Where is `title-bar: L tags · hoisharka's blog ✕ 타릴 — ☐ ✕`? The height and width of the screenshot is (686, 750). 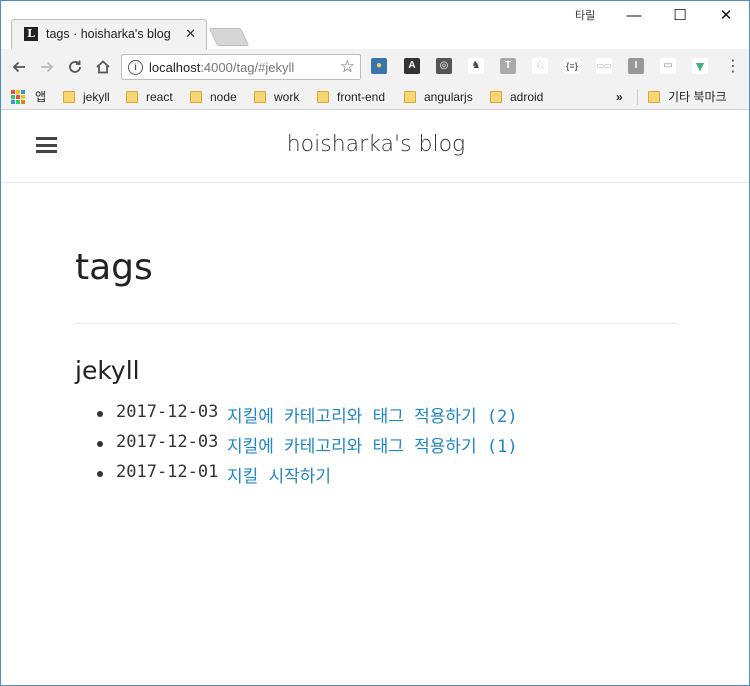
title-bar: L tags · hoisharka's blog ✕ 타릴 — ☐ ✕ is located at coordinates (375, 25).